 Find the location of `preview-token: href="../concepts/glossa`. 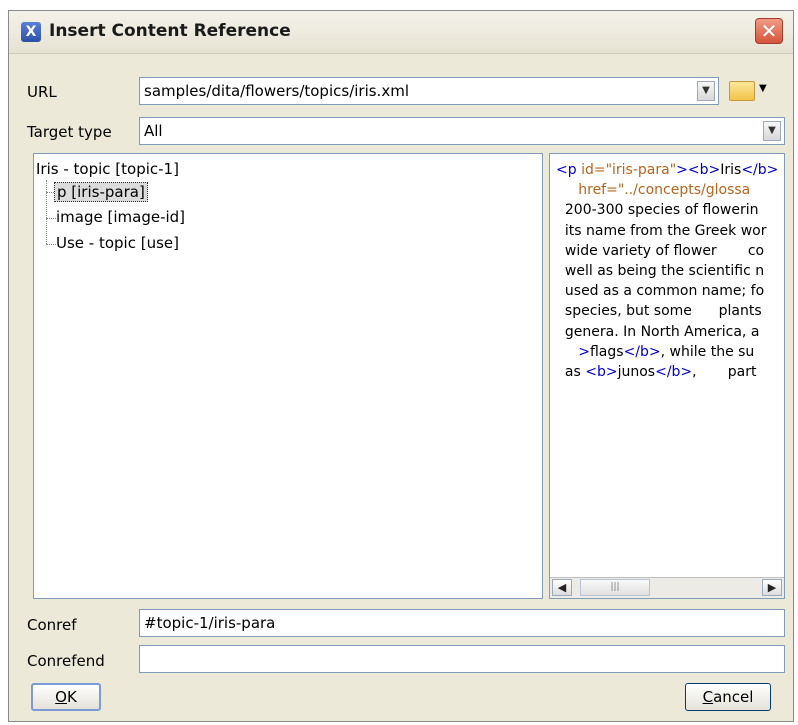

preview-token: href="../concepts/glossa is located at coordinates (653, 190).